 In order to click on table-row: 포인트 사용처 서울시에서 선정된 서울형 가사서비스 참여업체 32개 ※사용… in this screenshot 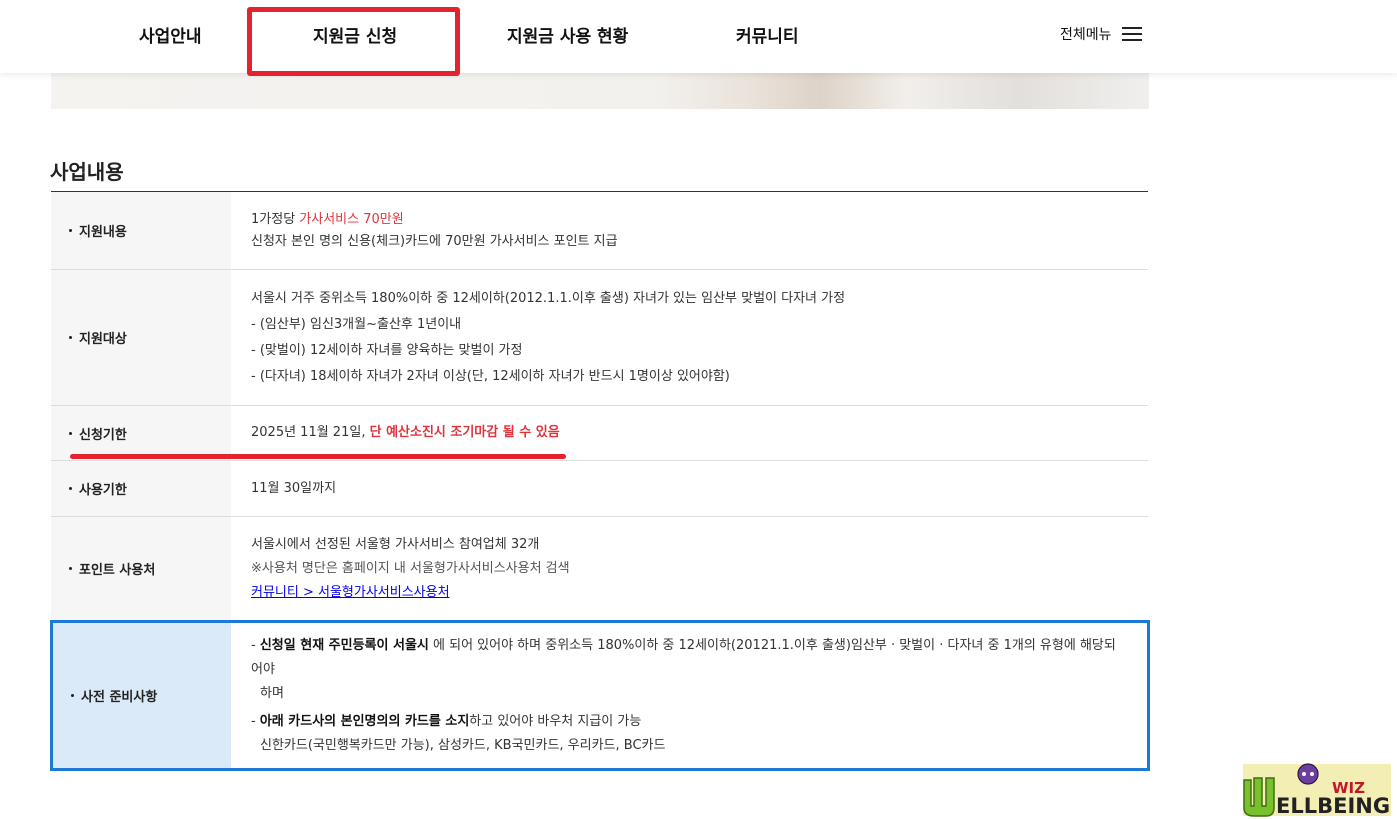, I will do `click(599, 568)`.